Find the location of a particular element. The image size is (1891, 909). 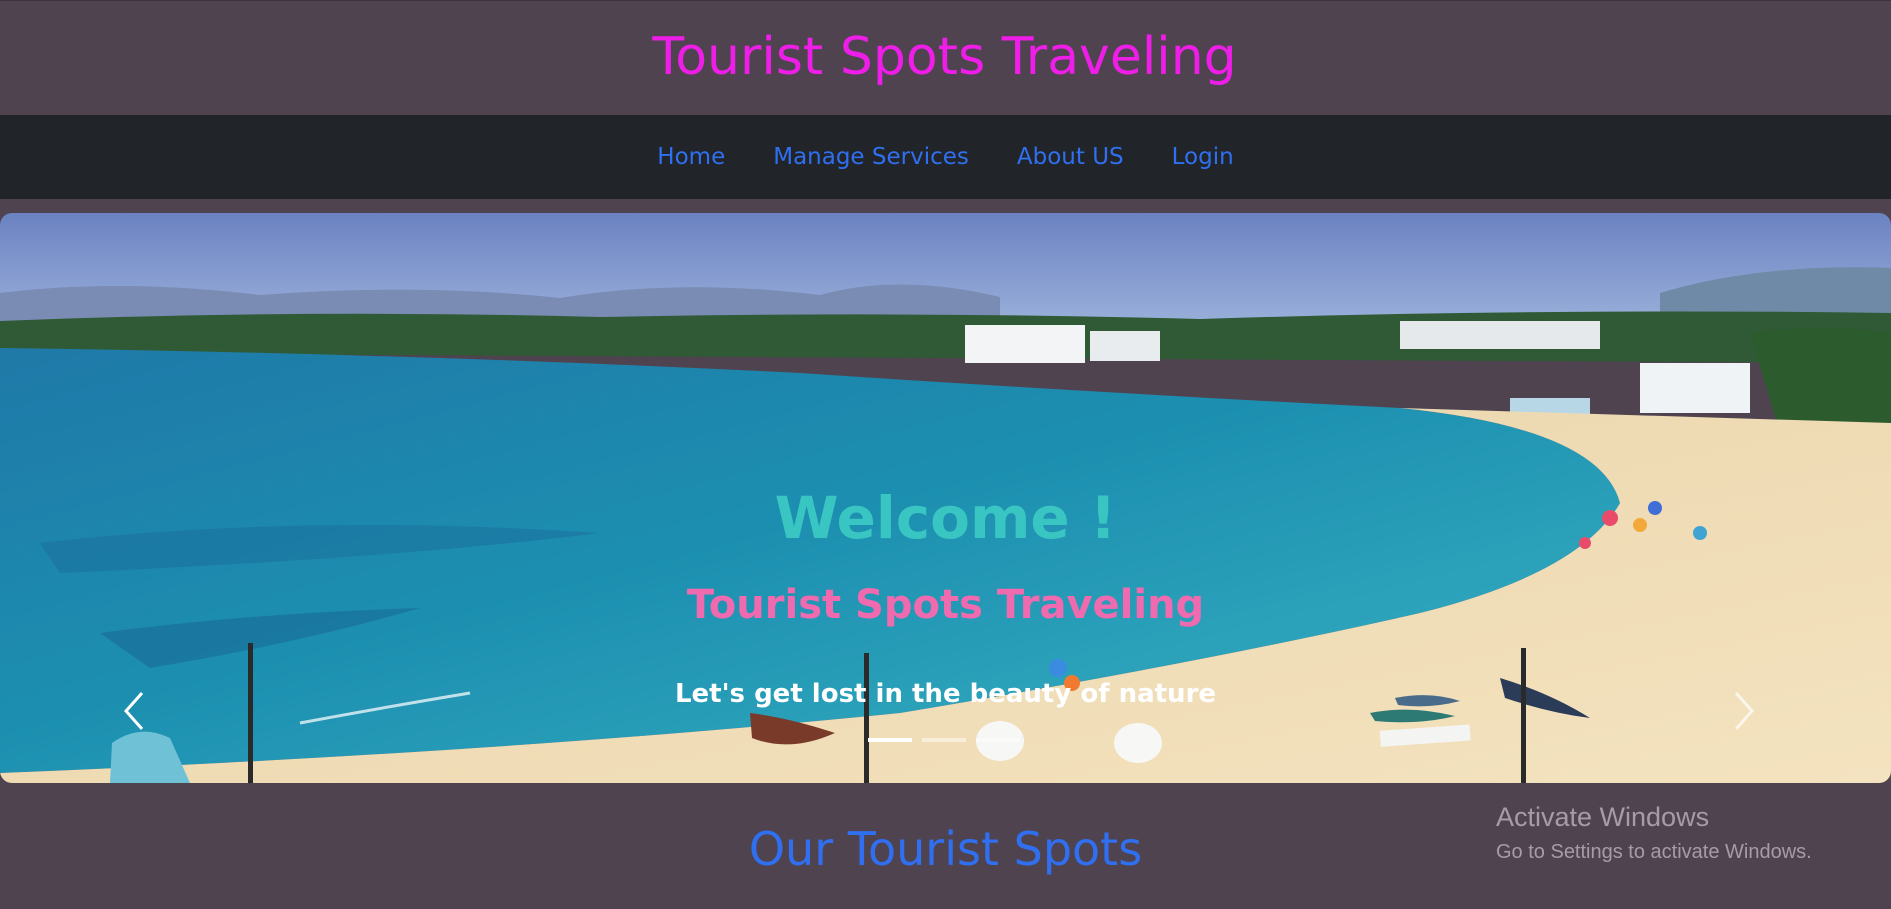

nav-item-about-us: About US is located at coordinates (1070, 157).